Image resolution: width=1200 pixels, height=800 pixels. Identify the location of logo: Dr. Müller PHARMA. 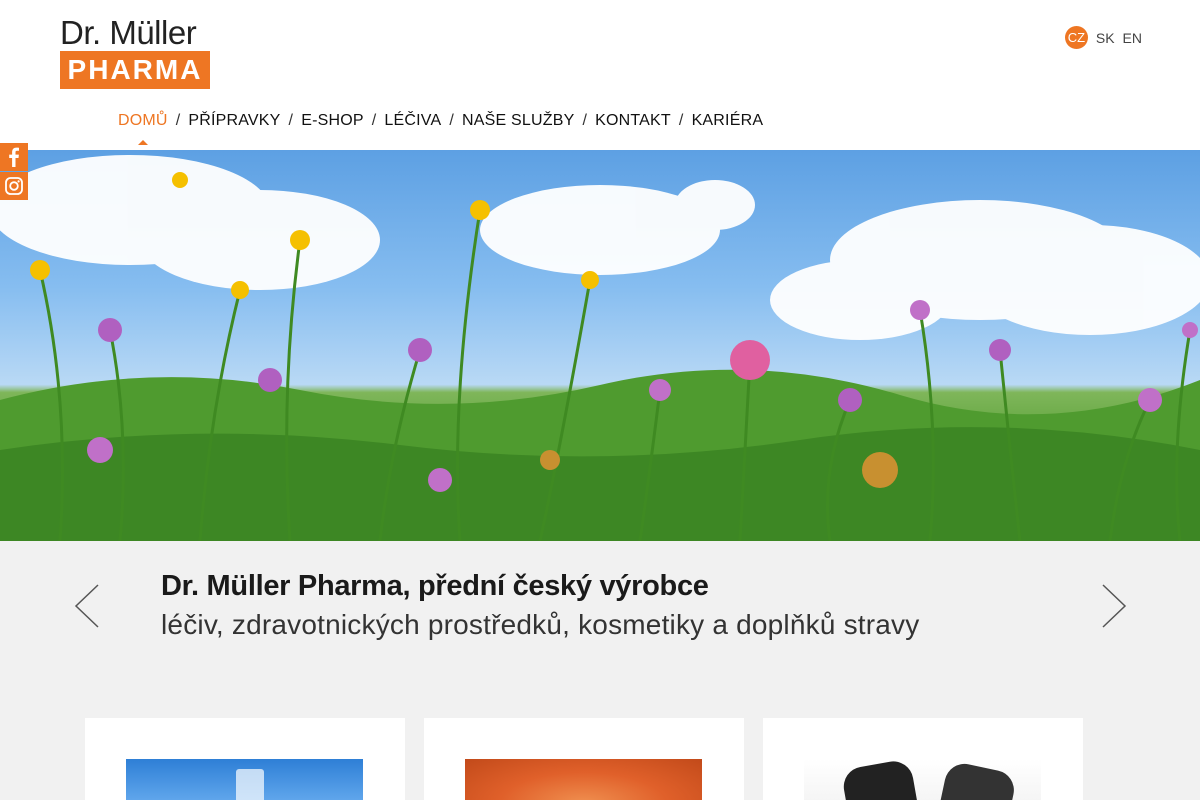
(135, 52).